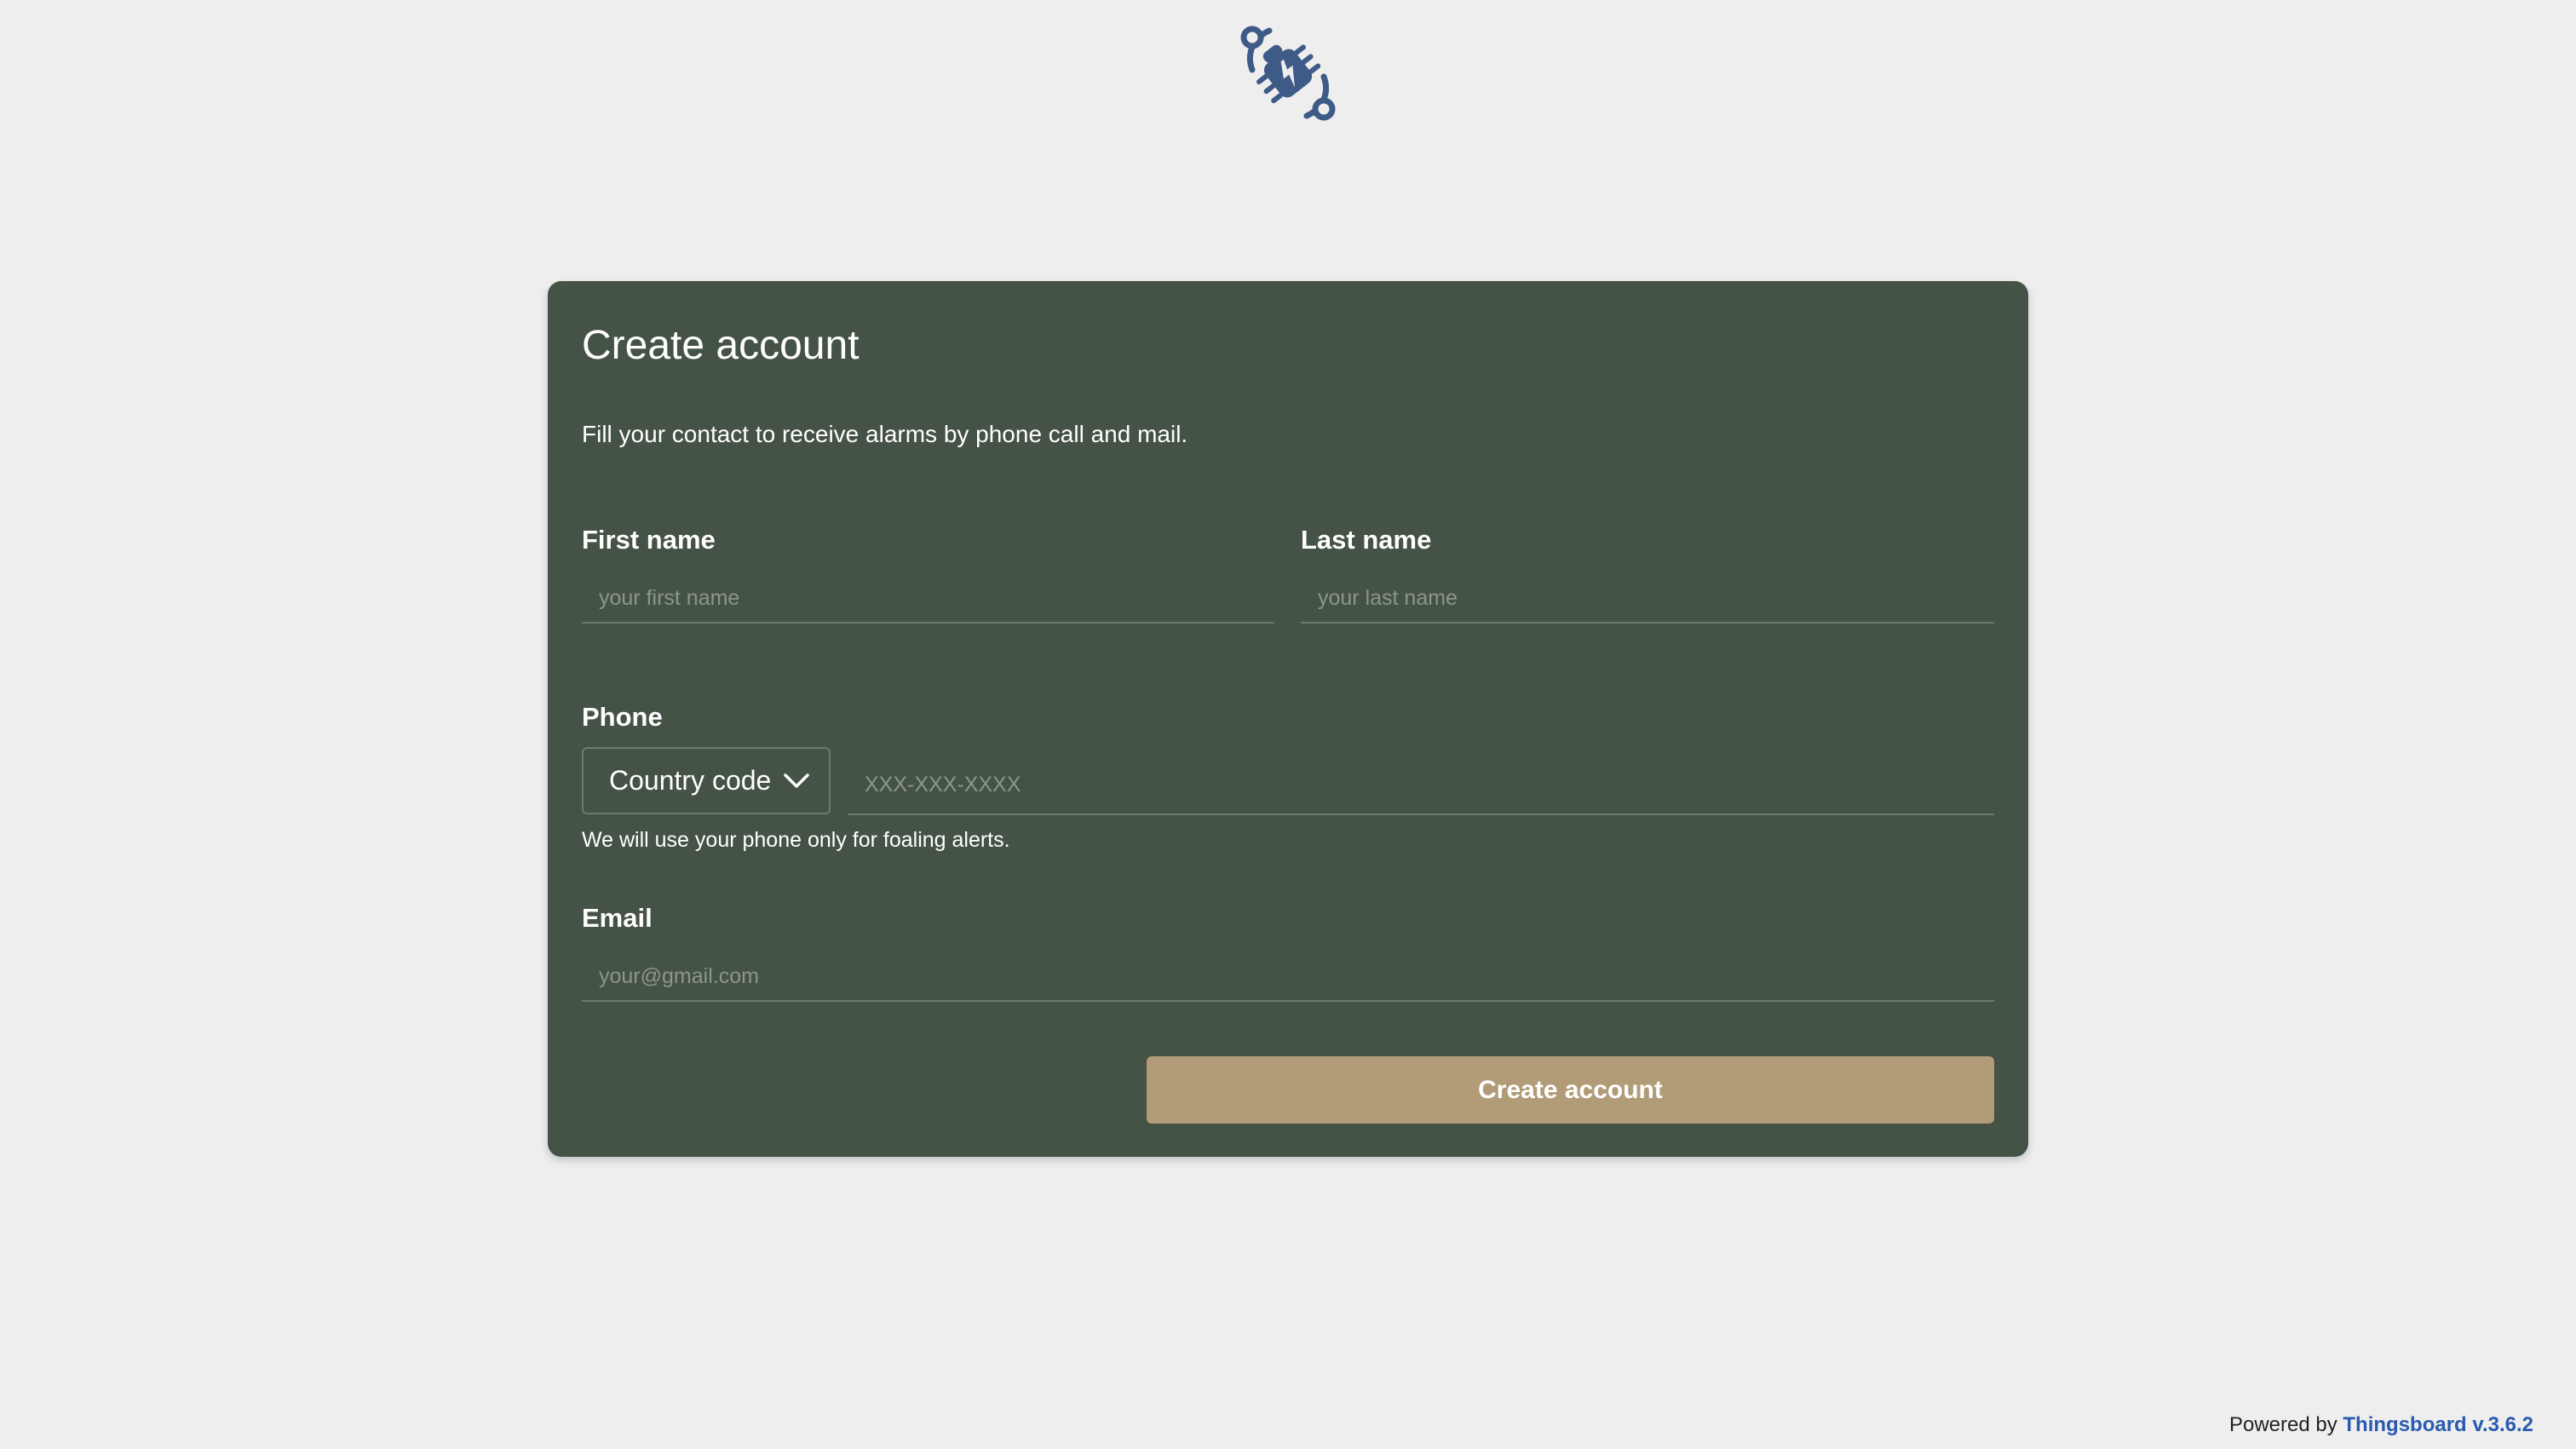 The image size is (2576, 1449). I want to click on chevron-down-icon, so click(797, 781).